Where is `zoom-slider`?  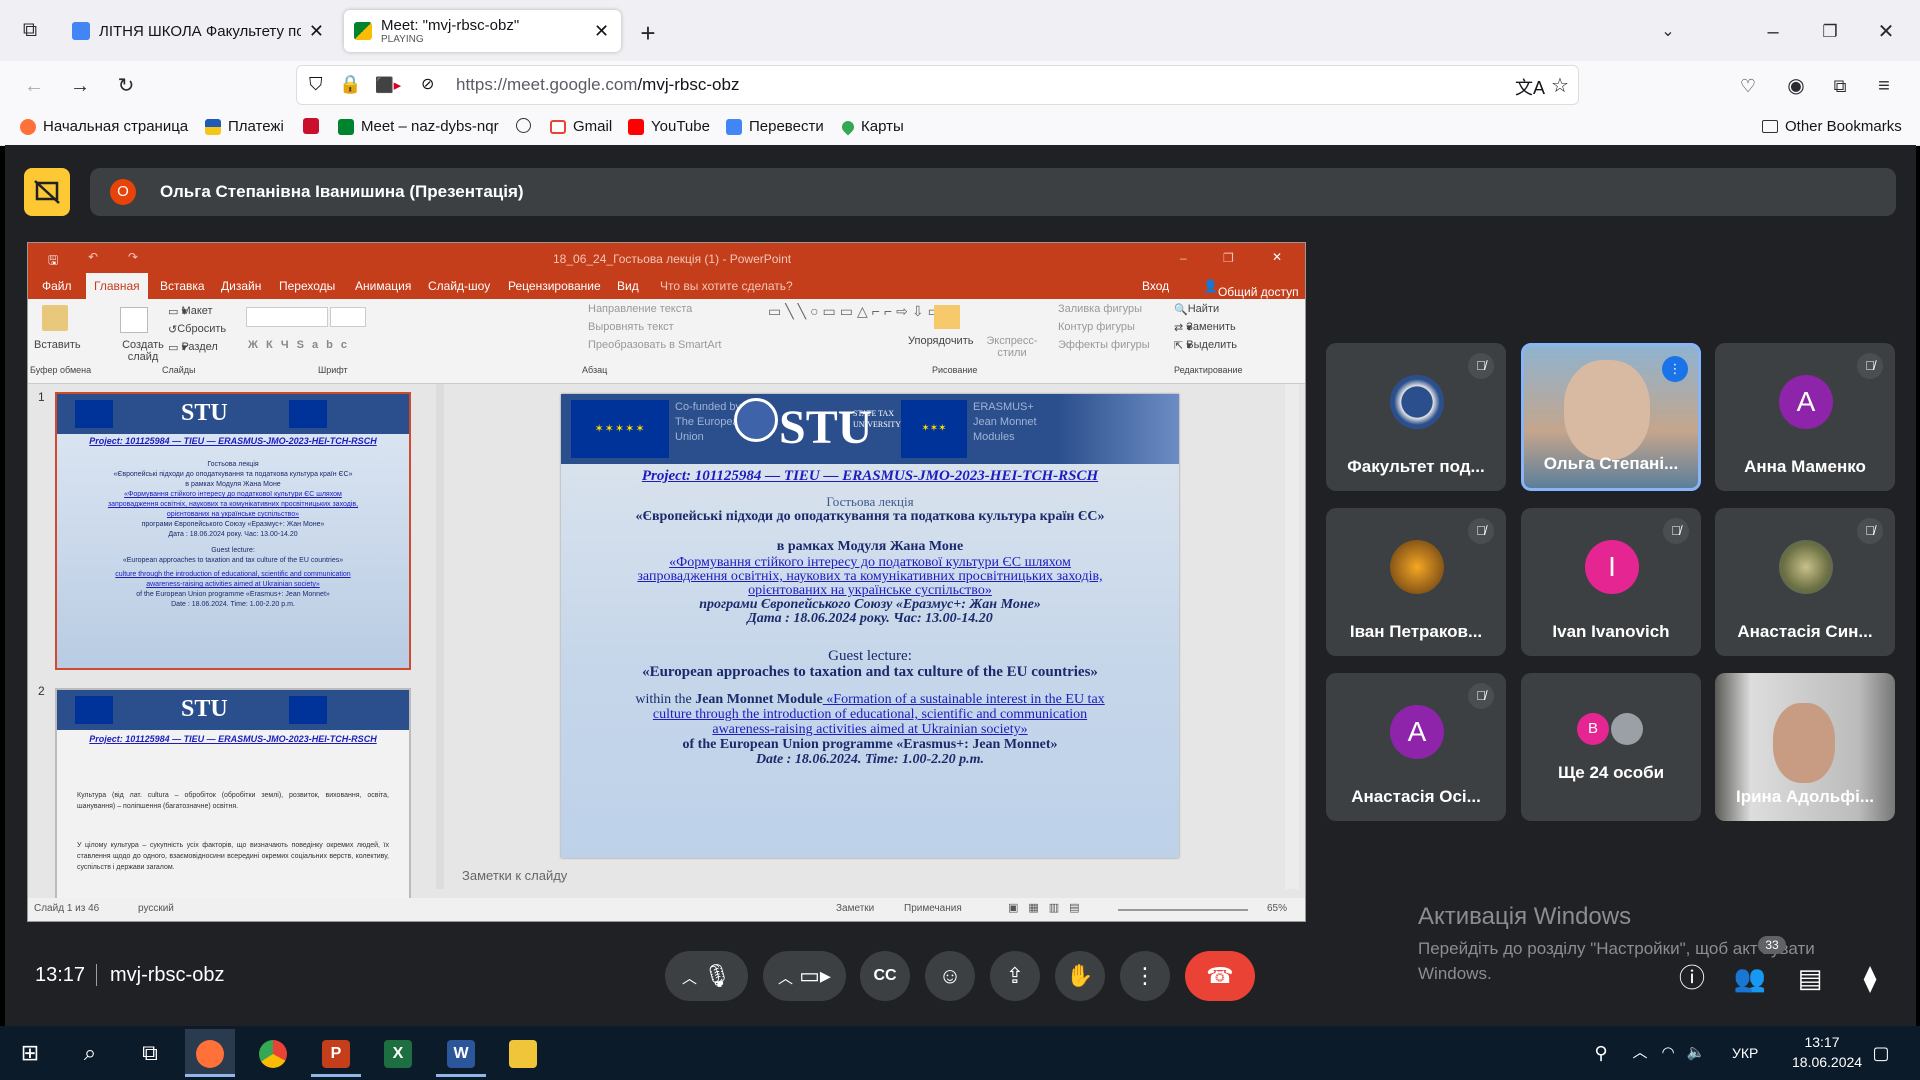 zoom-slider is located at coordinates (1183, 910).